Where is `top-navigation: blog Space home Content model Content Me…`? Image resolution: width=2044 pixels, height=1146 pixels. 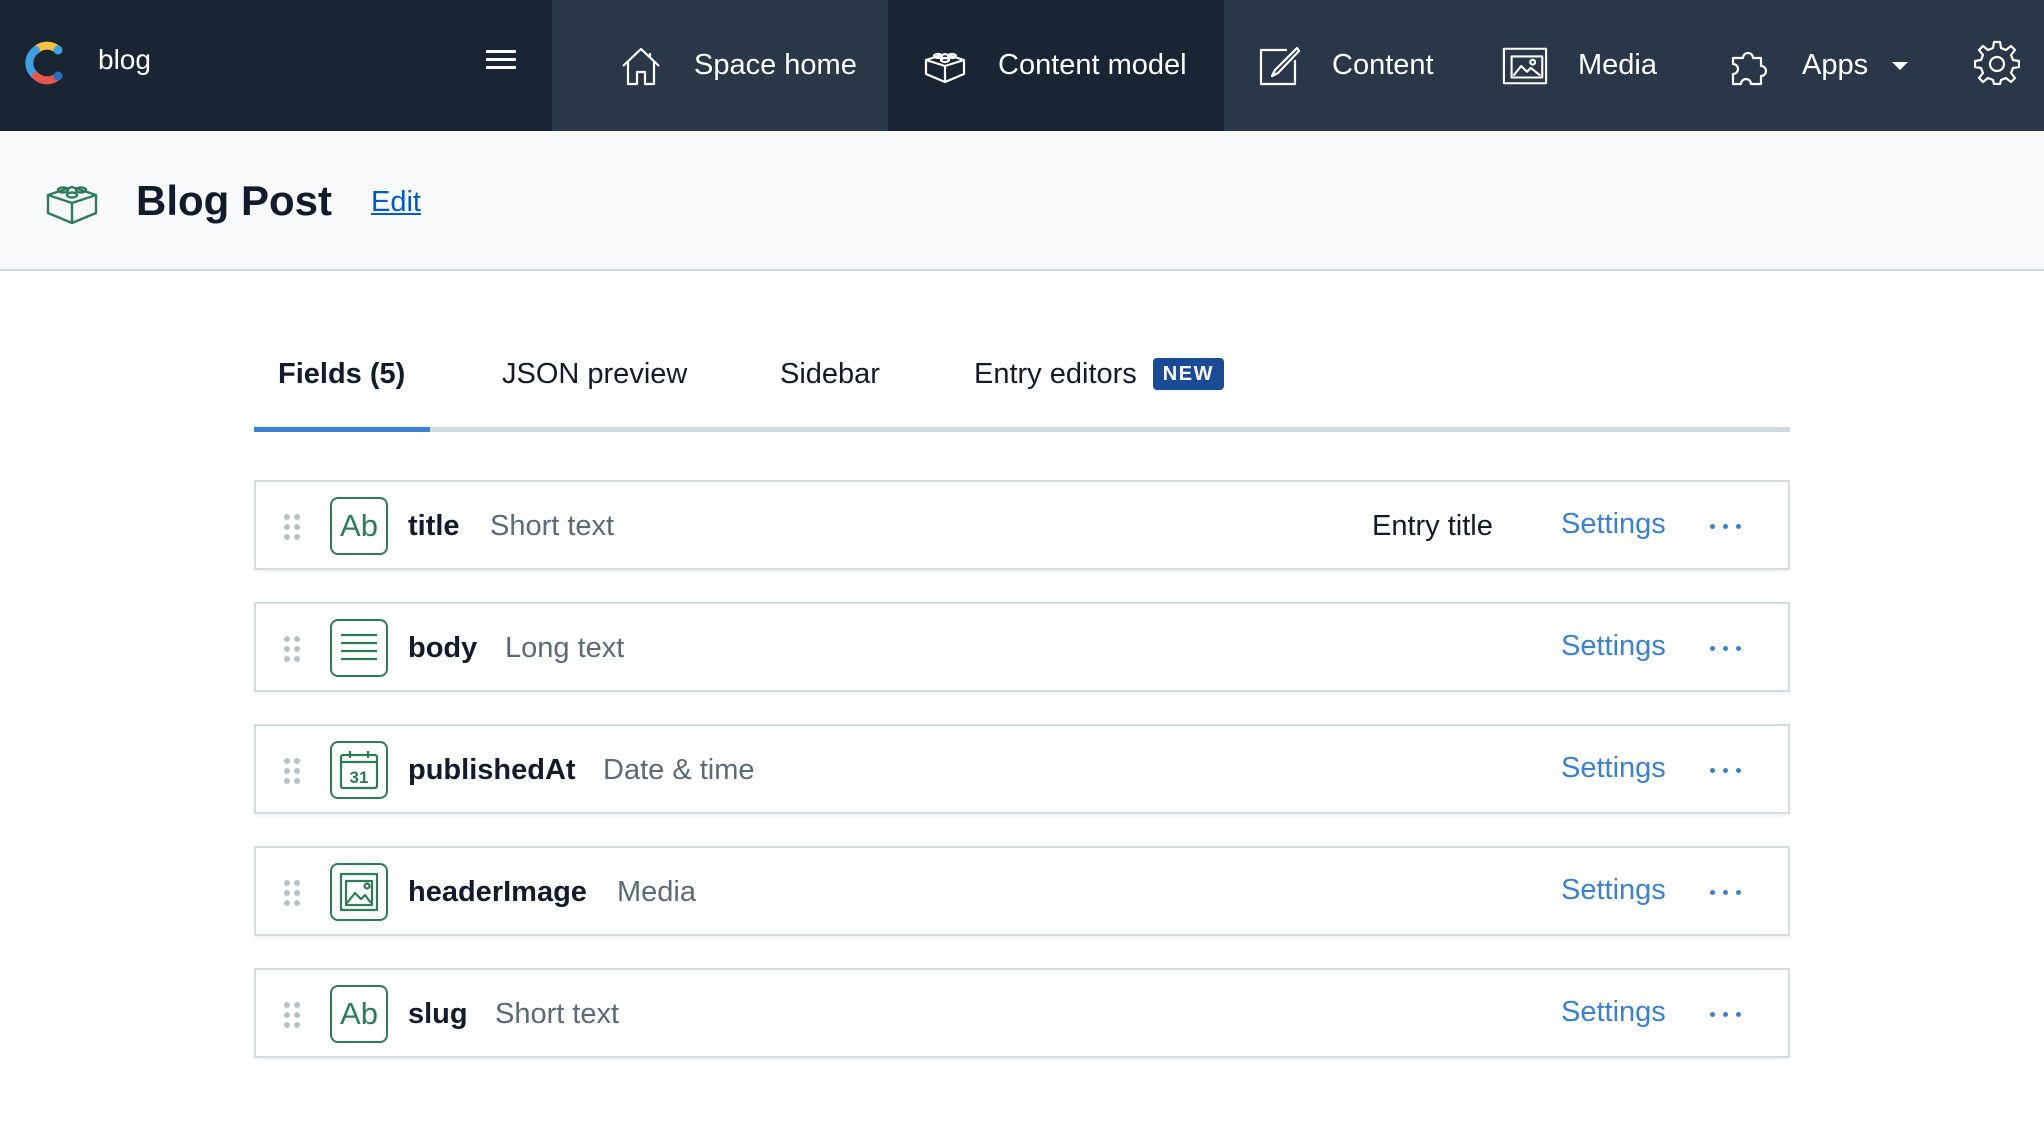
top-navigation: blog Space home Content model Content Me… is located at coordinates (1022, 65).